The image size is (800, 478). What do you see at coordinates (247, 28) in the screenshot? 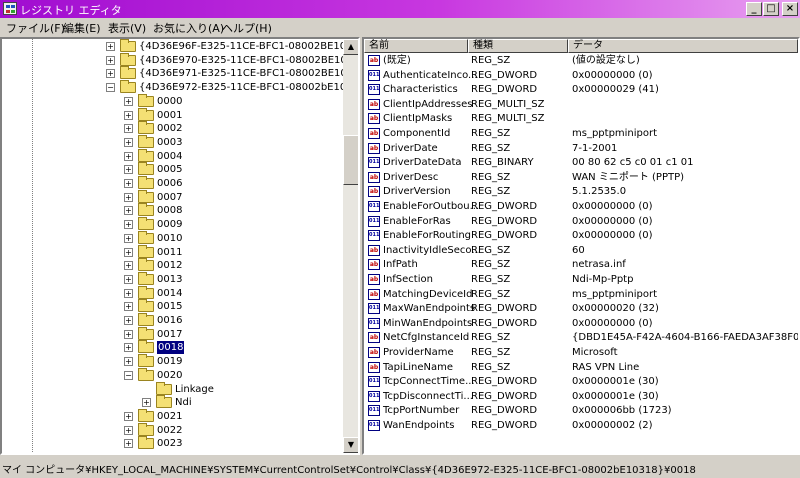
I see `menu-help: ヘルプ(H)` at bounding box center [247, 28].